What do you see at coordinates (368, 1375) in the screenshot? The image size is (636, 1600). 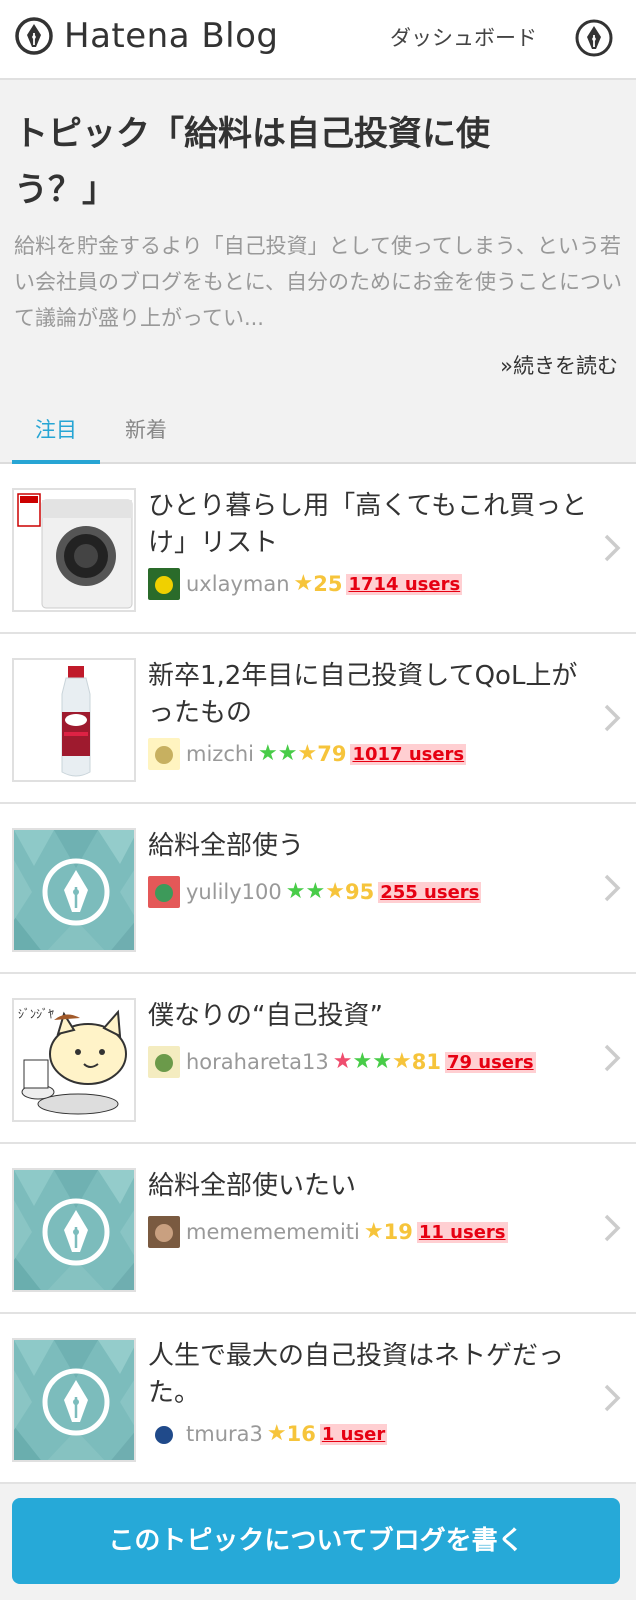 I see `entry-title: 人生で最大の自己投資はネトゲだった。` at bounding box center [368, 1375].